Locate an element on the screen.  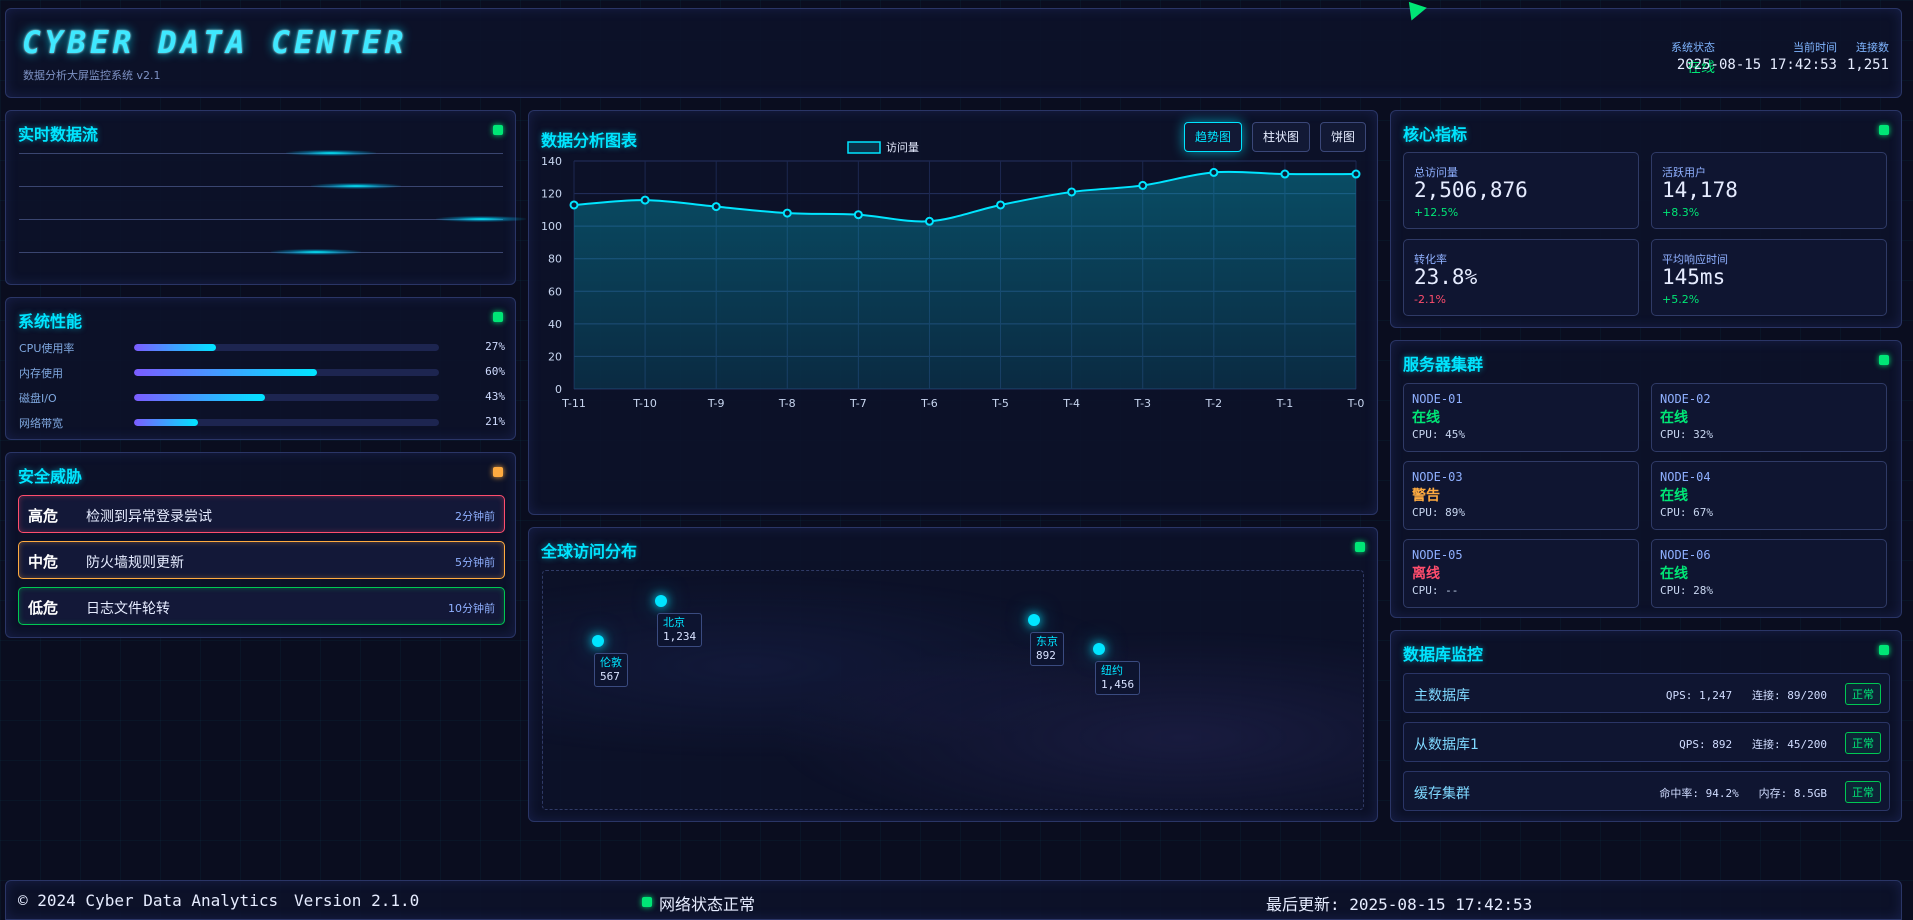
db-status-badge: 正常 is located at coordinates (1863, 792).